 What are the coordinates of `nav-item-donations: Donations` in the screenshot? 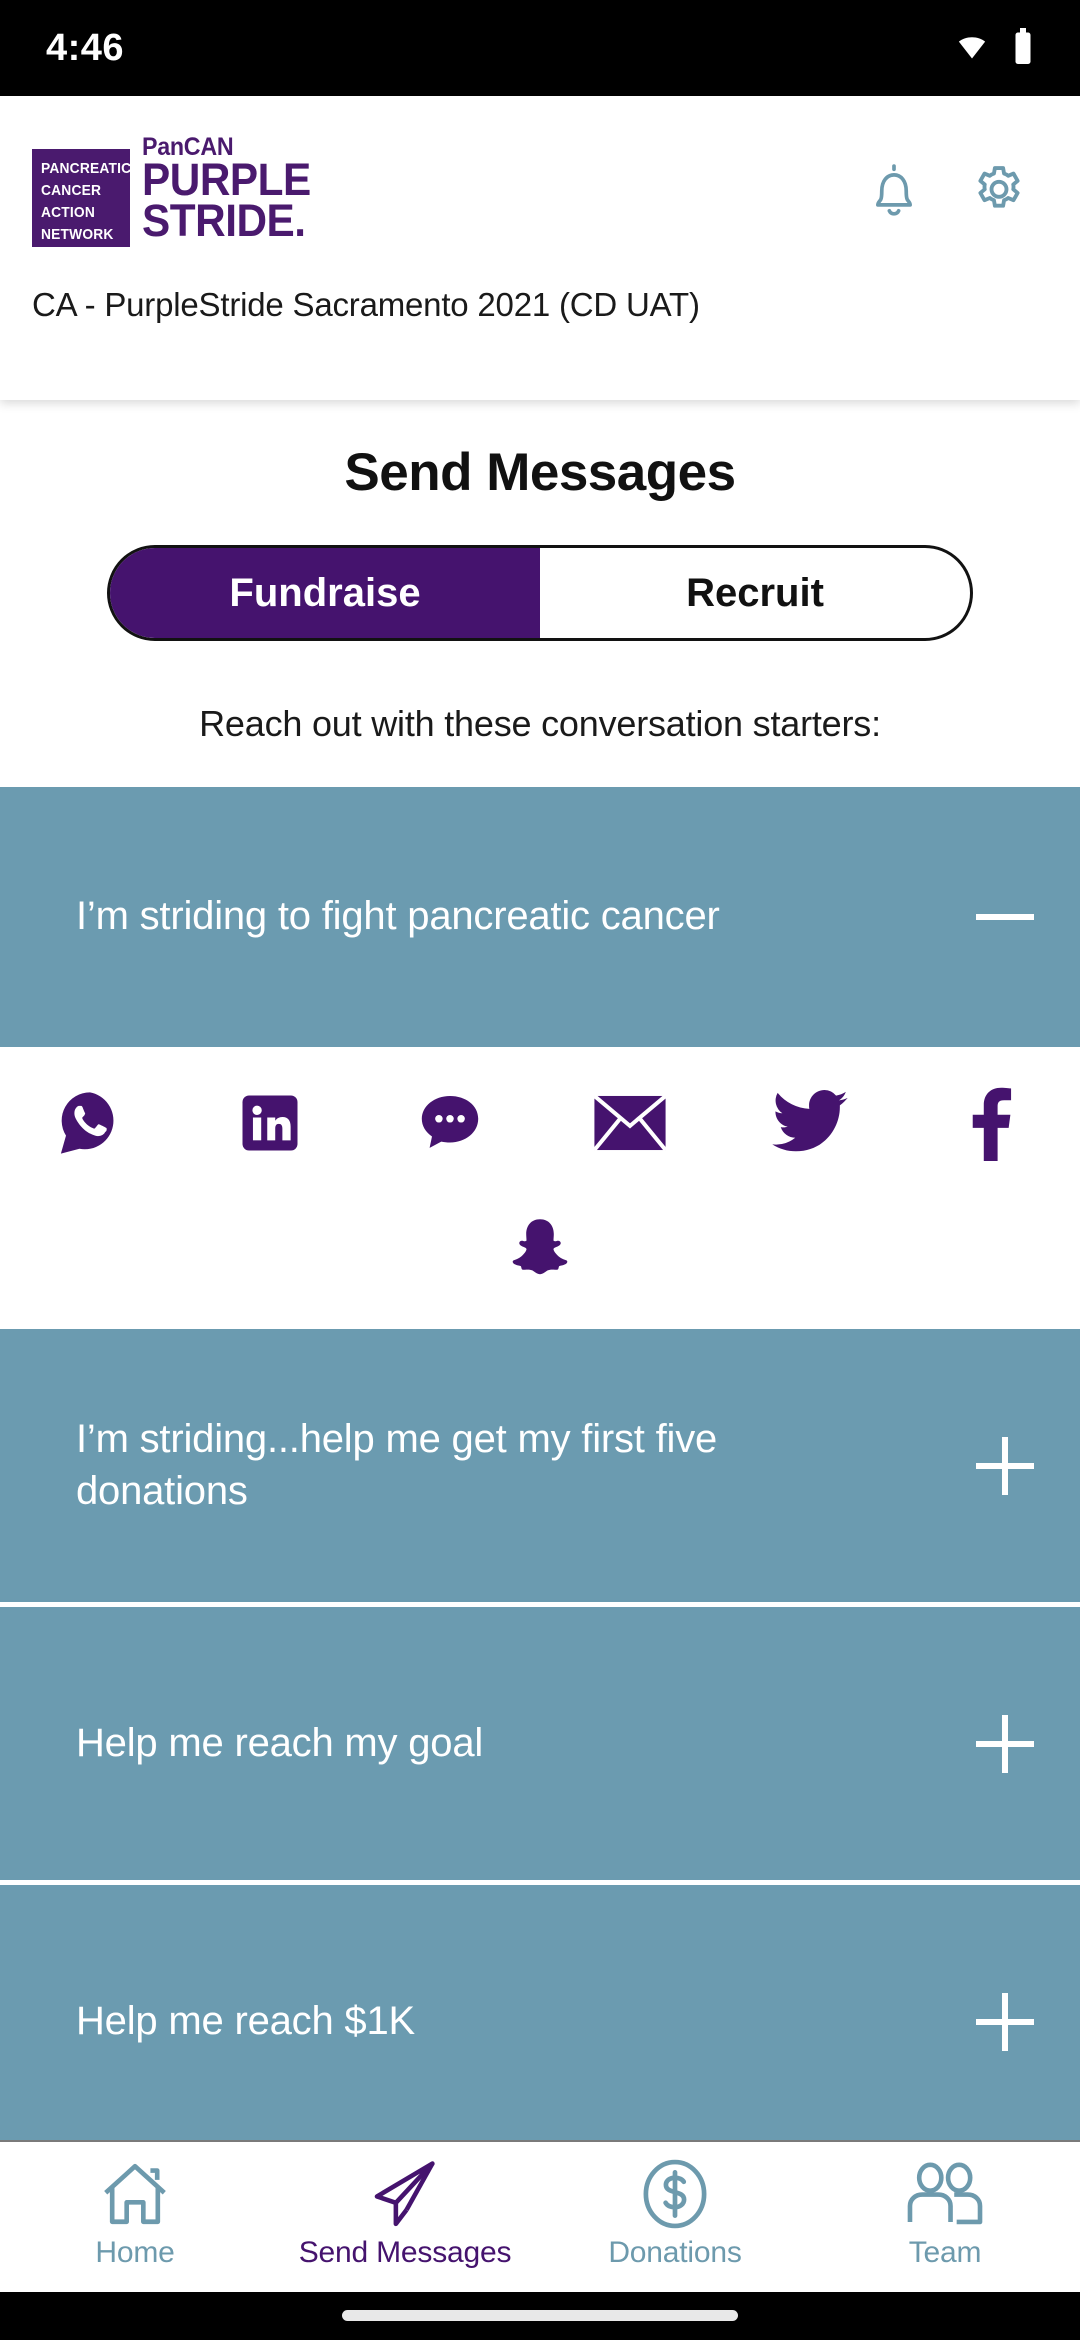 It's located at (675, 2206).